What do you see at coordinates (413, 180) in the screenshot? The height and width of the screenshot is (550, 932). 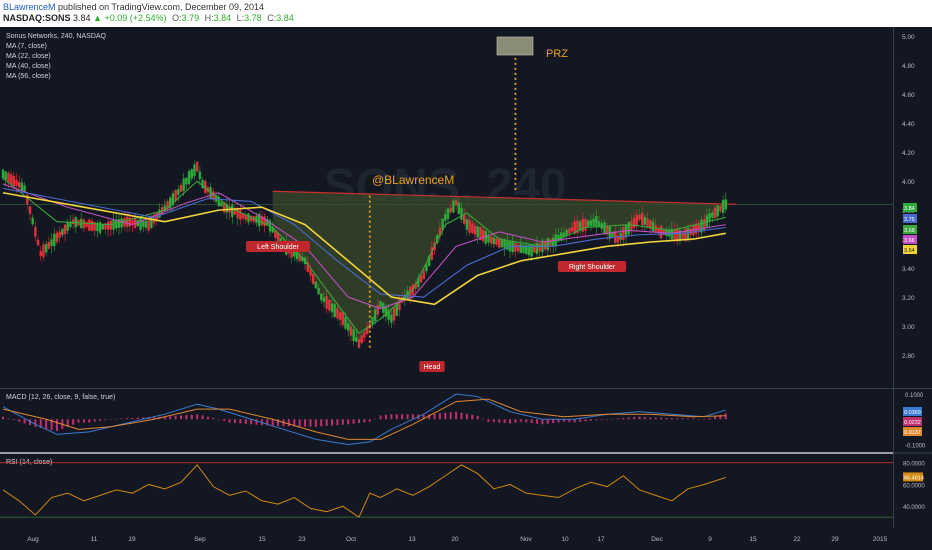 I see `author-handle-annotation: @BLawrenceM` at bounding box center [413, 180].